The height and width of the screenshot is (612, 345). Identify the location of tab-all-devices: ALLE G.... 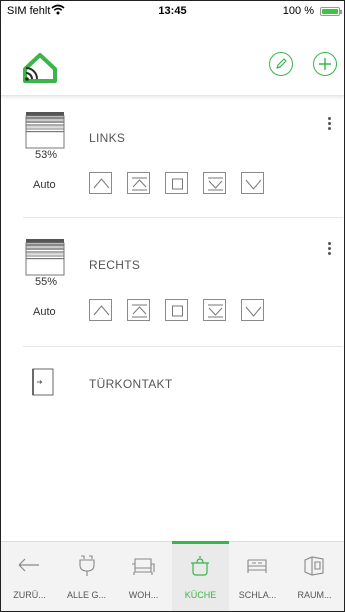
(86, 576).